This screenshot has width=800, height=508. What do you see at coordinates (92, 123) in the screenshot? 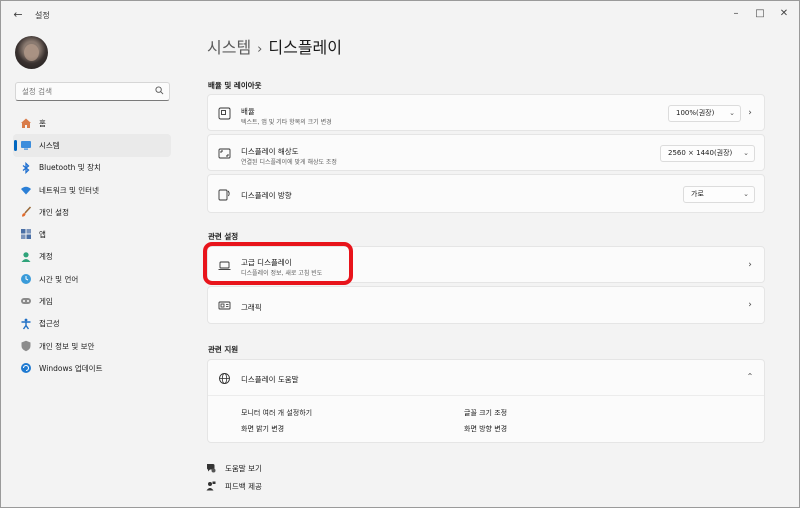
I see `sidebar-item-home: 홈` at bounding box center [92, 123].